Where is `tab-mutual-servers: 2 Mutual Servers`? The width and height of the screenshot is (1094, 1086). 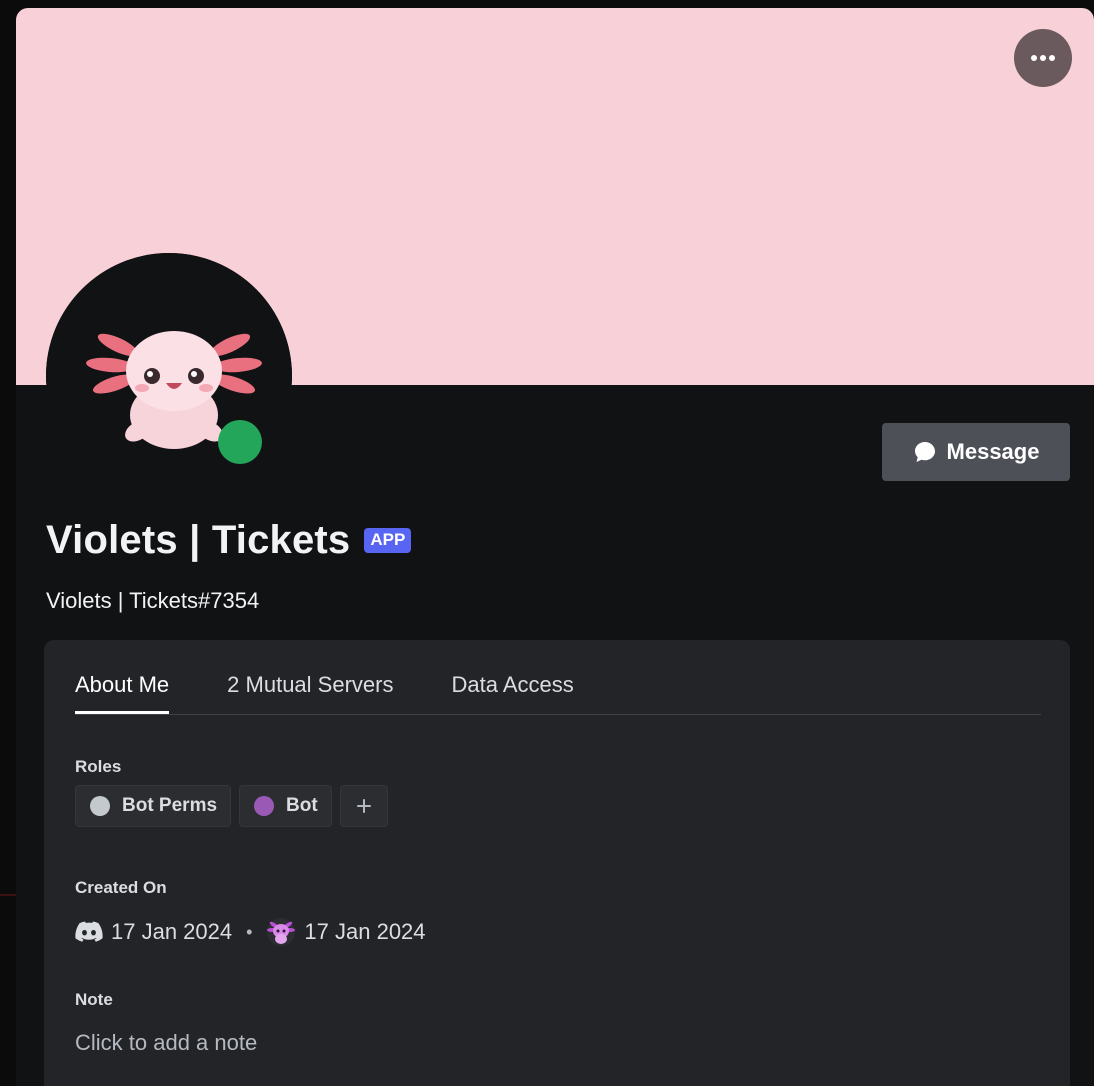
tab-mutual-servers: 2 Mutual Servers is located at coordinates (310, 691).